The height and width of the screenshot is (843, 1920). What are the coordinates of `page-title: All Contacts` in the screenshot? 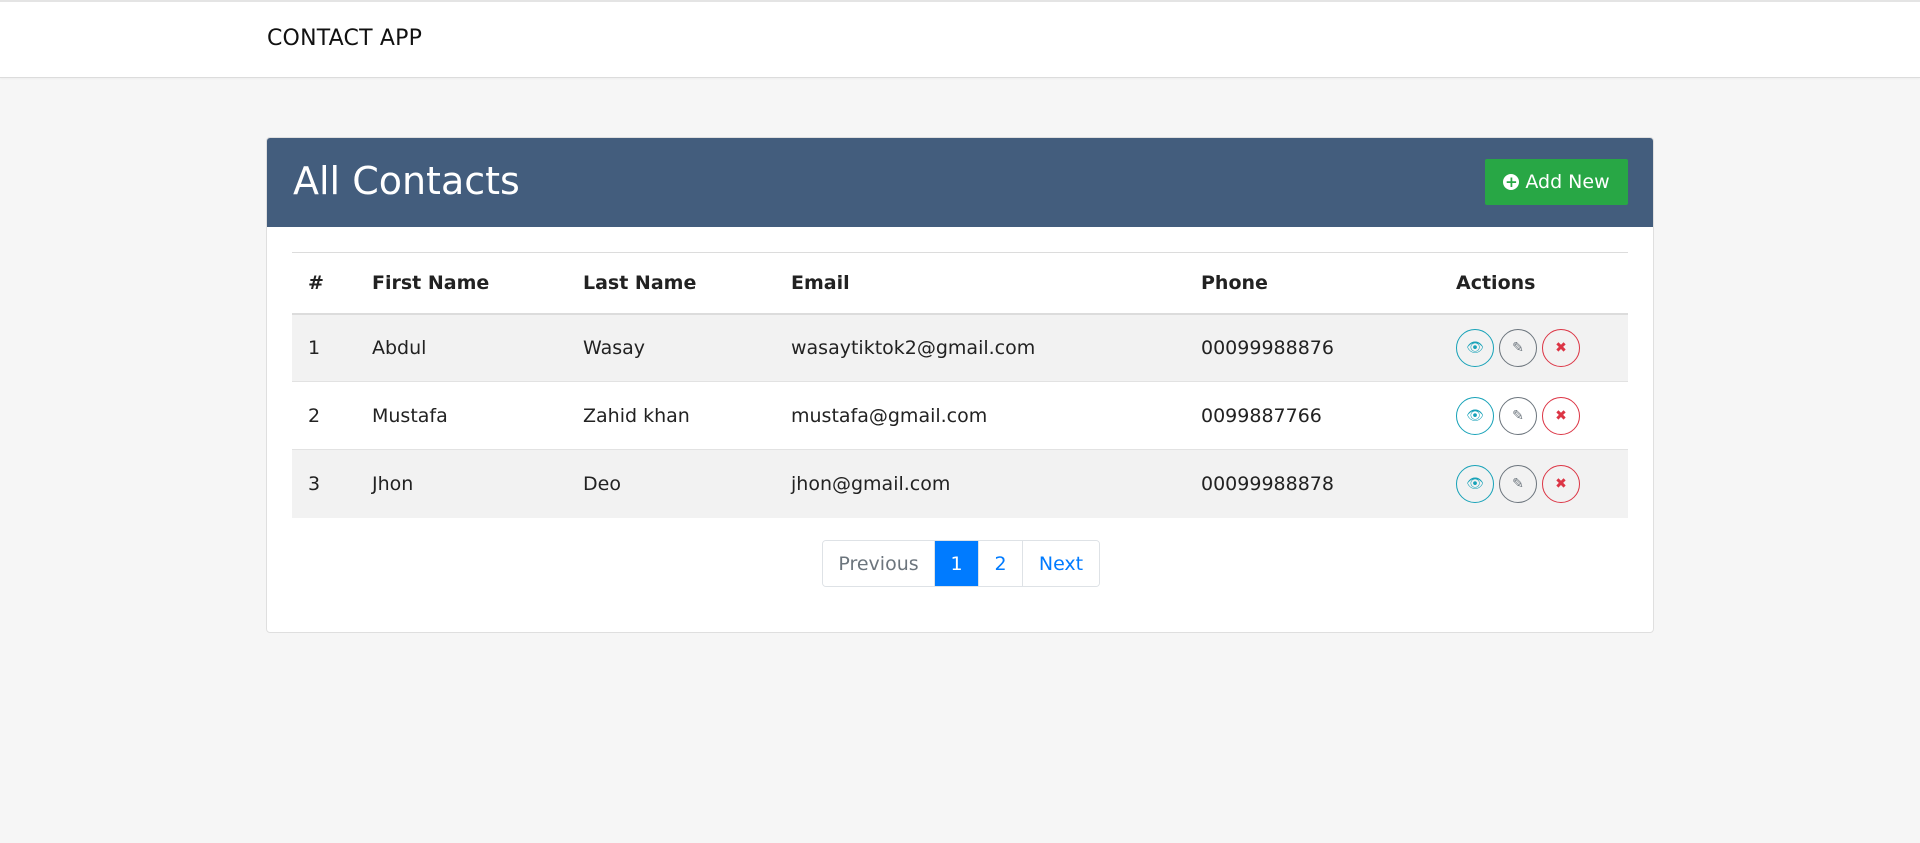 It's located at (406, 181).